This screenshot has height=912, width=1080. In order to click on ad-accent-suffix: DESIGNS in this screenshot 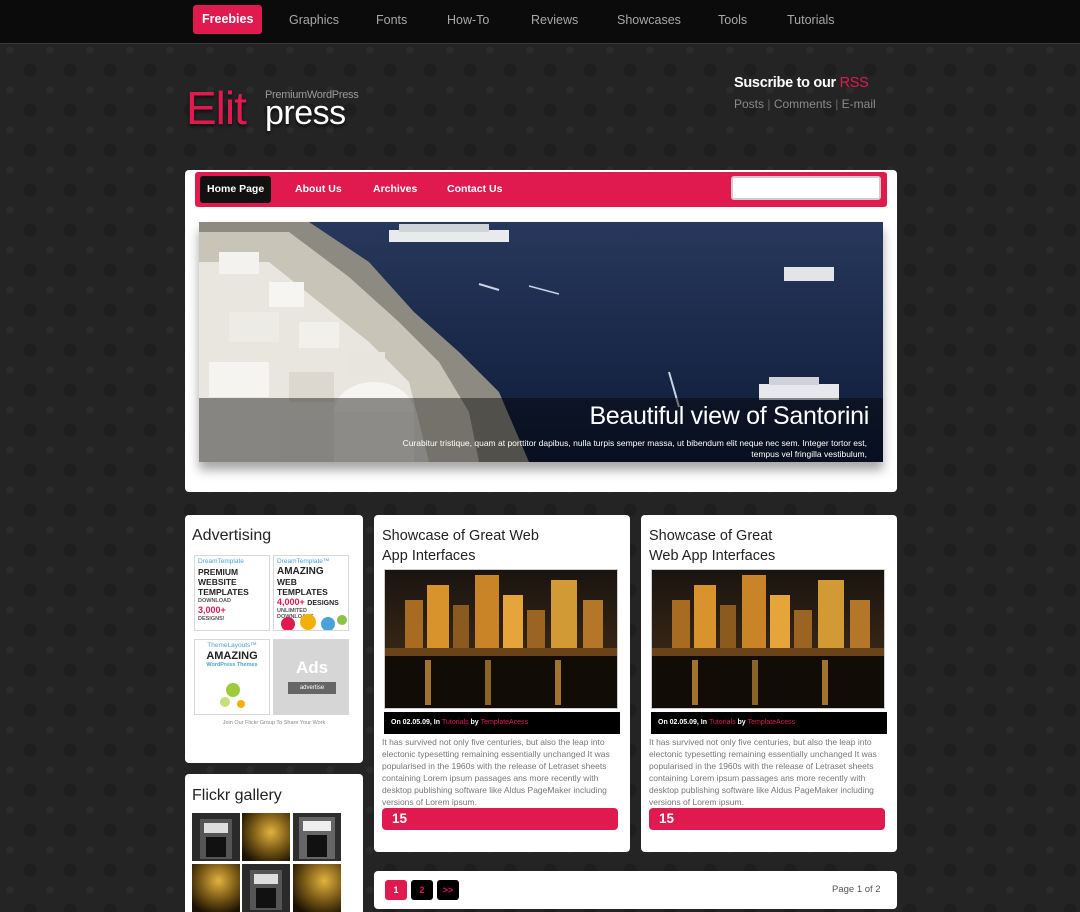, I will do `click(323, 603)`.